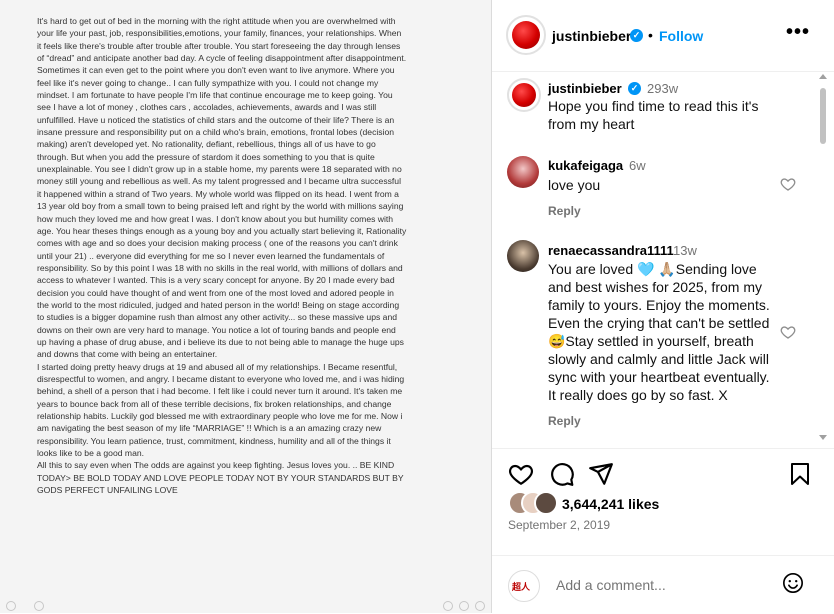 The width and height of the screenshot is (834, 614). Describe the element at coordinates (574, 185) in the screenshot. I see `comment-text: love you` at that location.